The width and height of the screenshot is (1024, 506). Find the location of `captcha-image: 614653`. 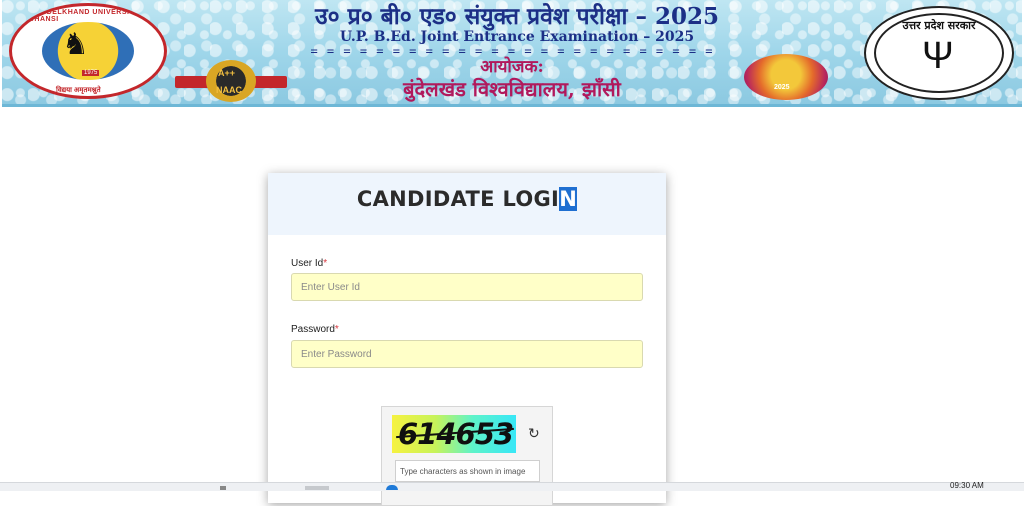

captcha-image: 614653 is located at coordinates (454, 434).